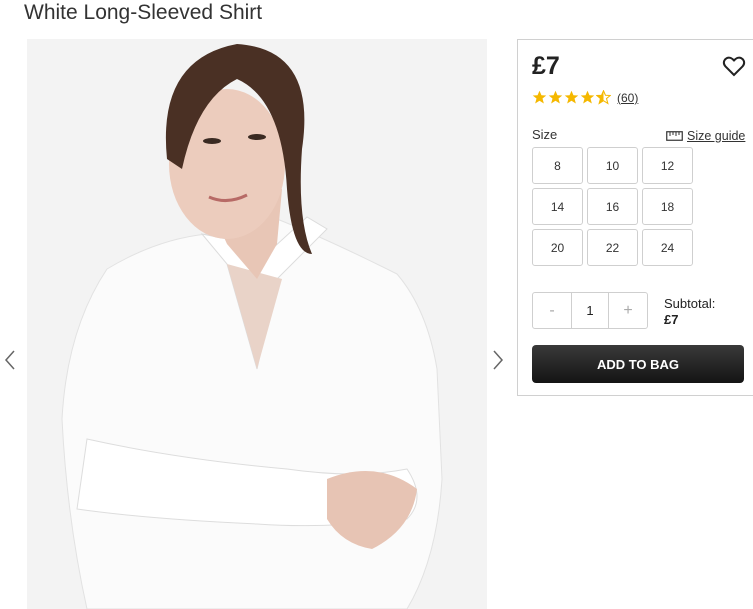 This screenshot has height=609, width=753. Describe the element at coordinates (667, 247) in the screenshot. I see `size-option-24: 24` at that location.